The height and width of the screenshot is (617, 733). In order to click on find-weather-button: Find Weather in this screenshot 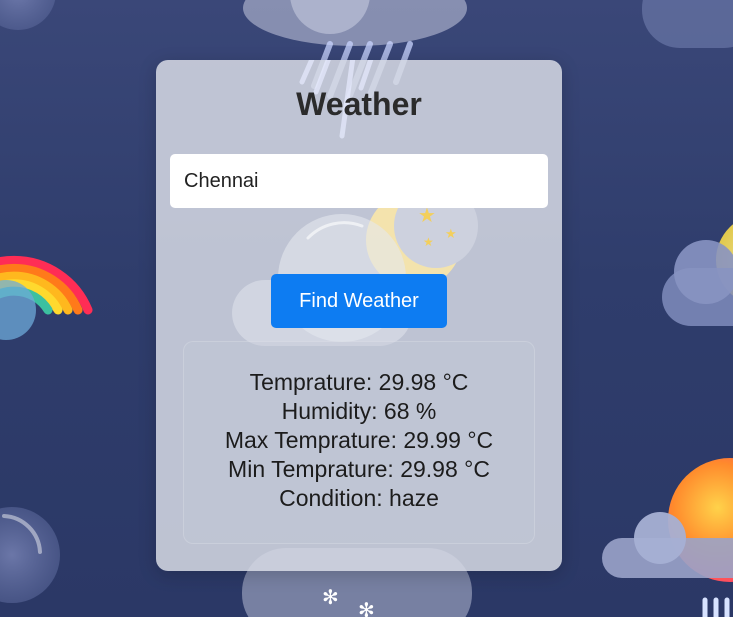, I will do `click(359, 301)`.